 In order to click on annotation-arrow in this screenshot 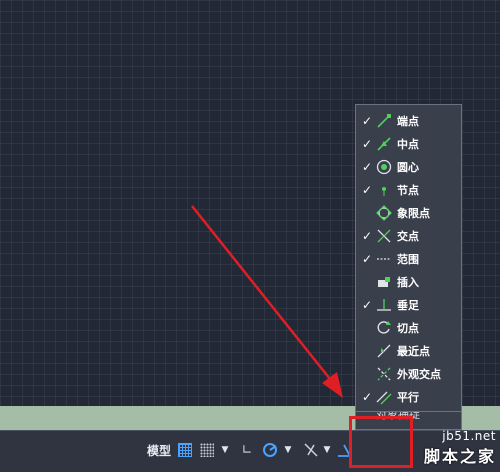, I will do `click(267, 301)`.